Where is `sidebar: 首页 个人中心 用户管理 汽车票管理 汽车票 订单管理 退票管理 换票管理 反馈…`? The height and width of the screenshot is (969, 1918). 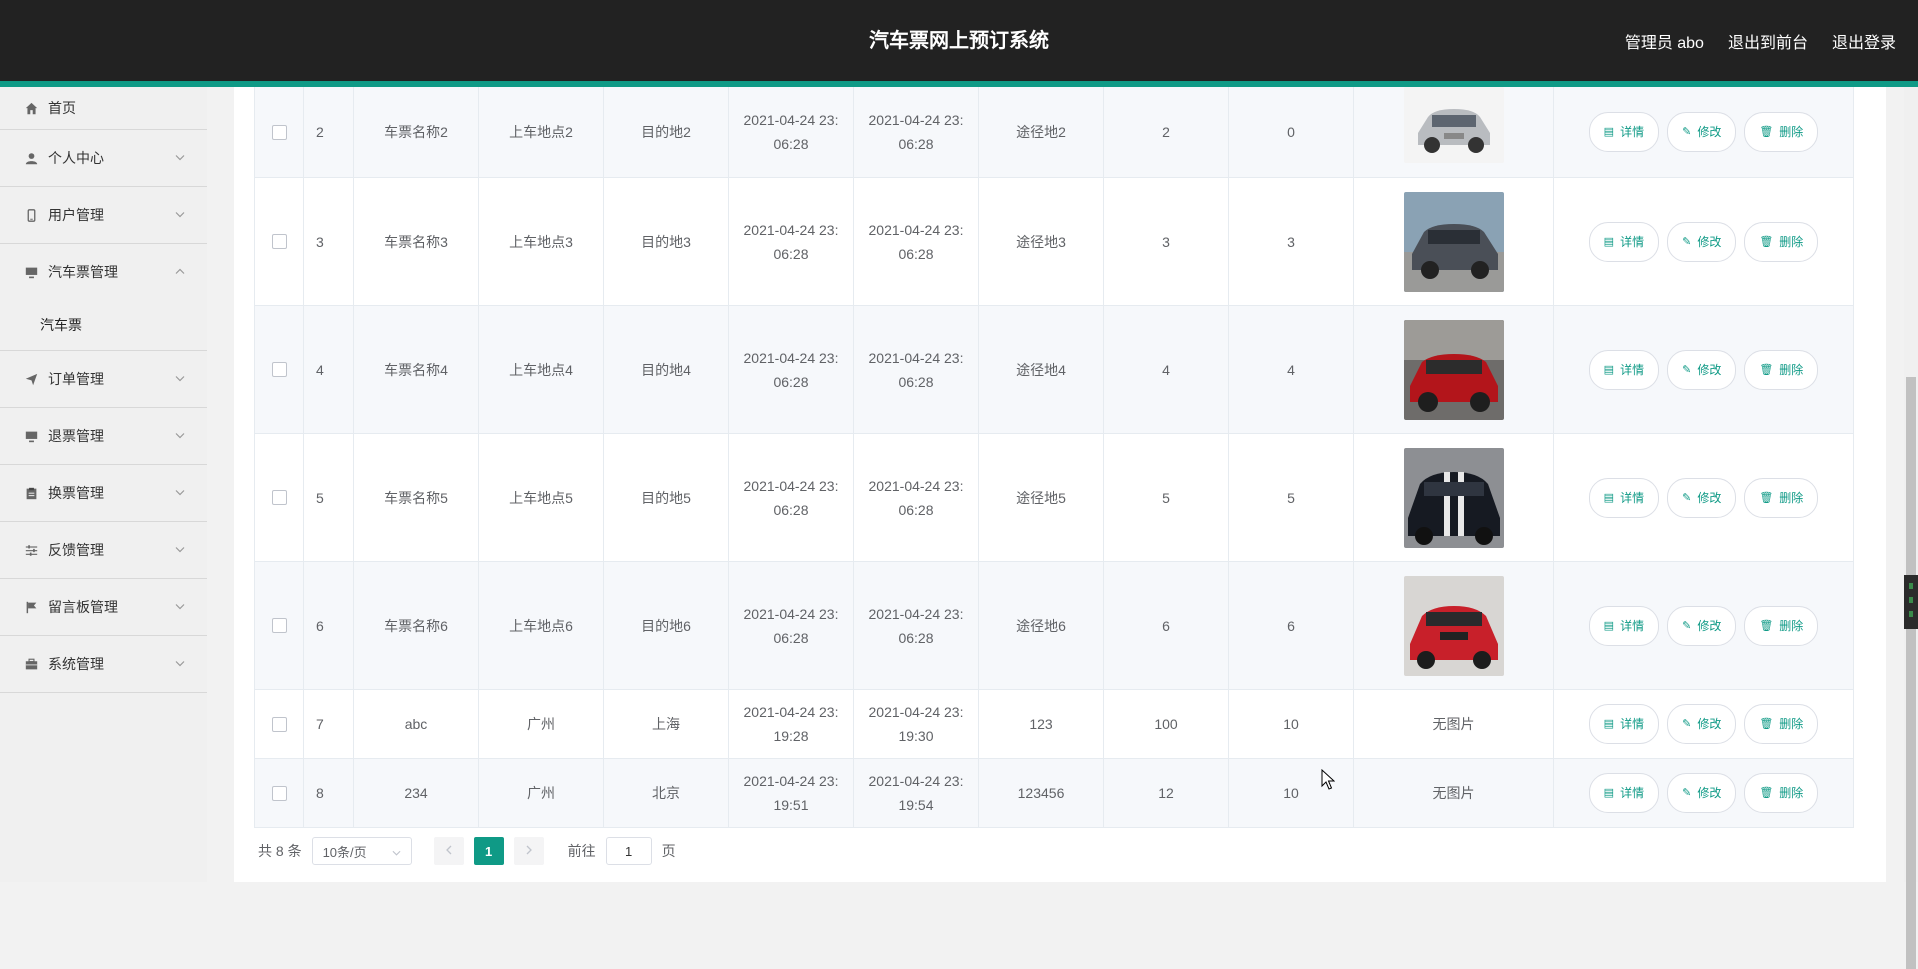 sidebar: 首页 个人中心 用户管理 汽车票管理 汽车票 订单管理 退票管理 换票管理 反馈… is located at coordinates (103, 484).